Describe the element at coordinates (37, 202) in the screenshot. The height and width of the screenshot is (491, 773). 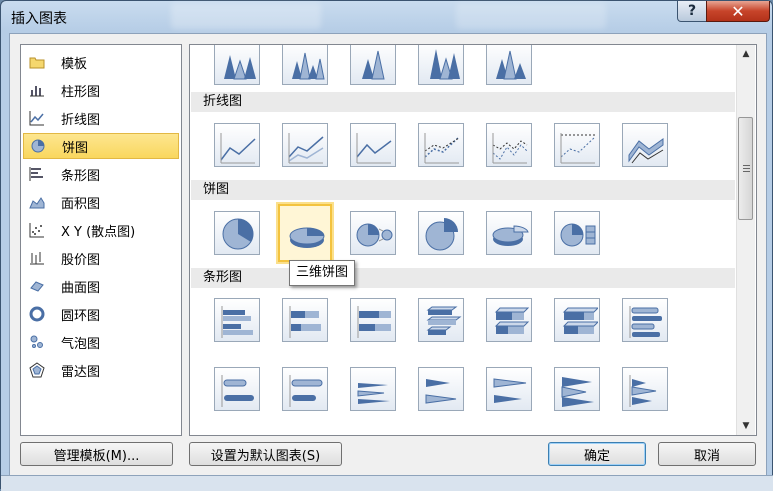
I see `area-chart-icon` at that location.